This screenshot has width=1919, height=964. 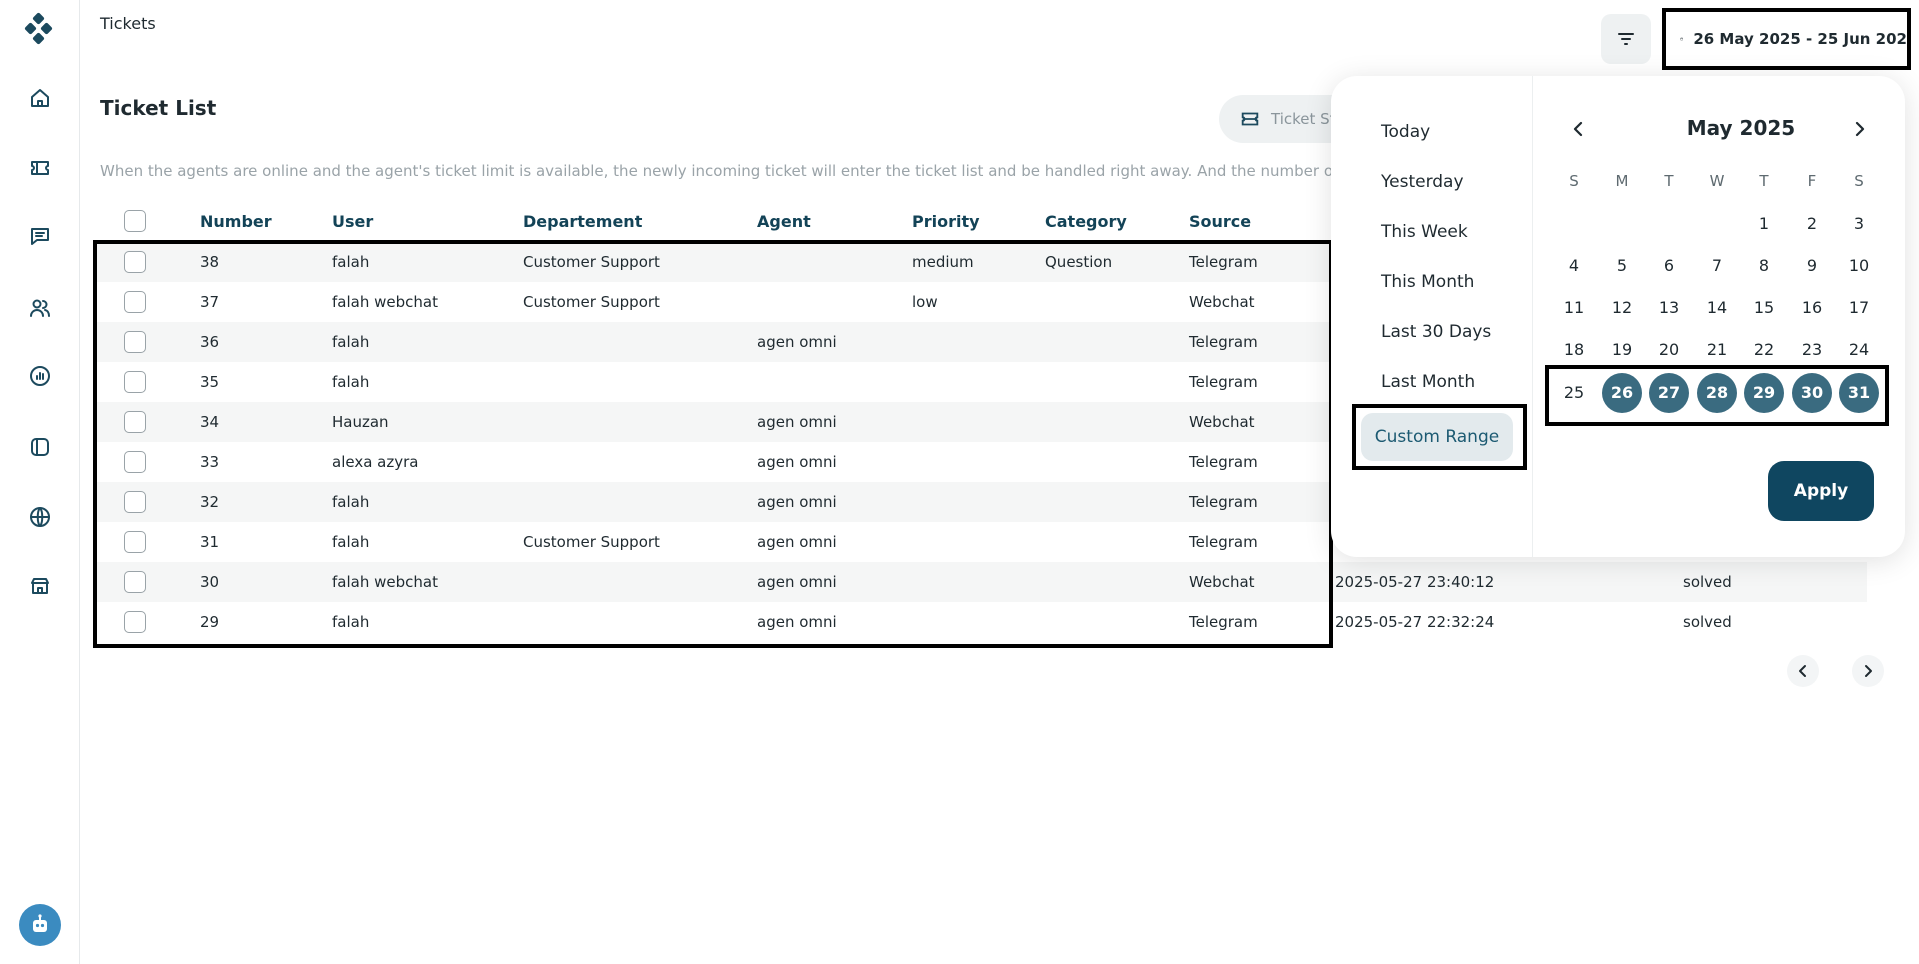 I want to click on calendar-day: 12, so click(x=1622, y=308).